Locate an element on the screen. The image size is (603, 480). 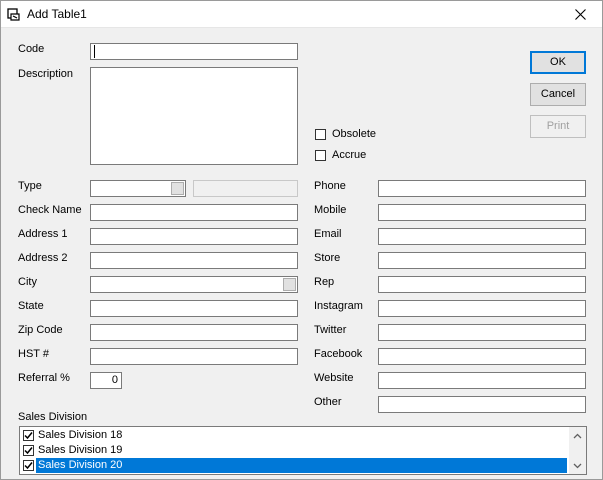
phone-input is located at coordinates (482, 188).